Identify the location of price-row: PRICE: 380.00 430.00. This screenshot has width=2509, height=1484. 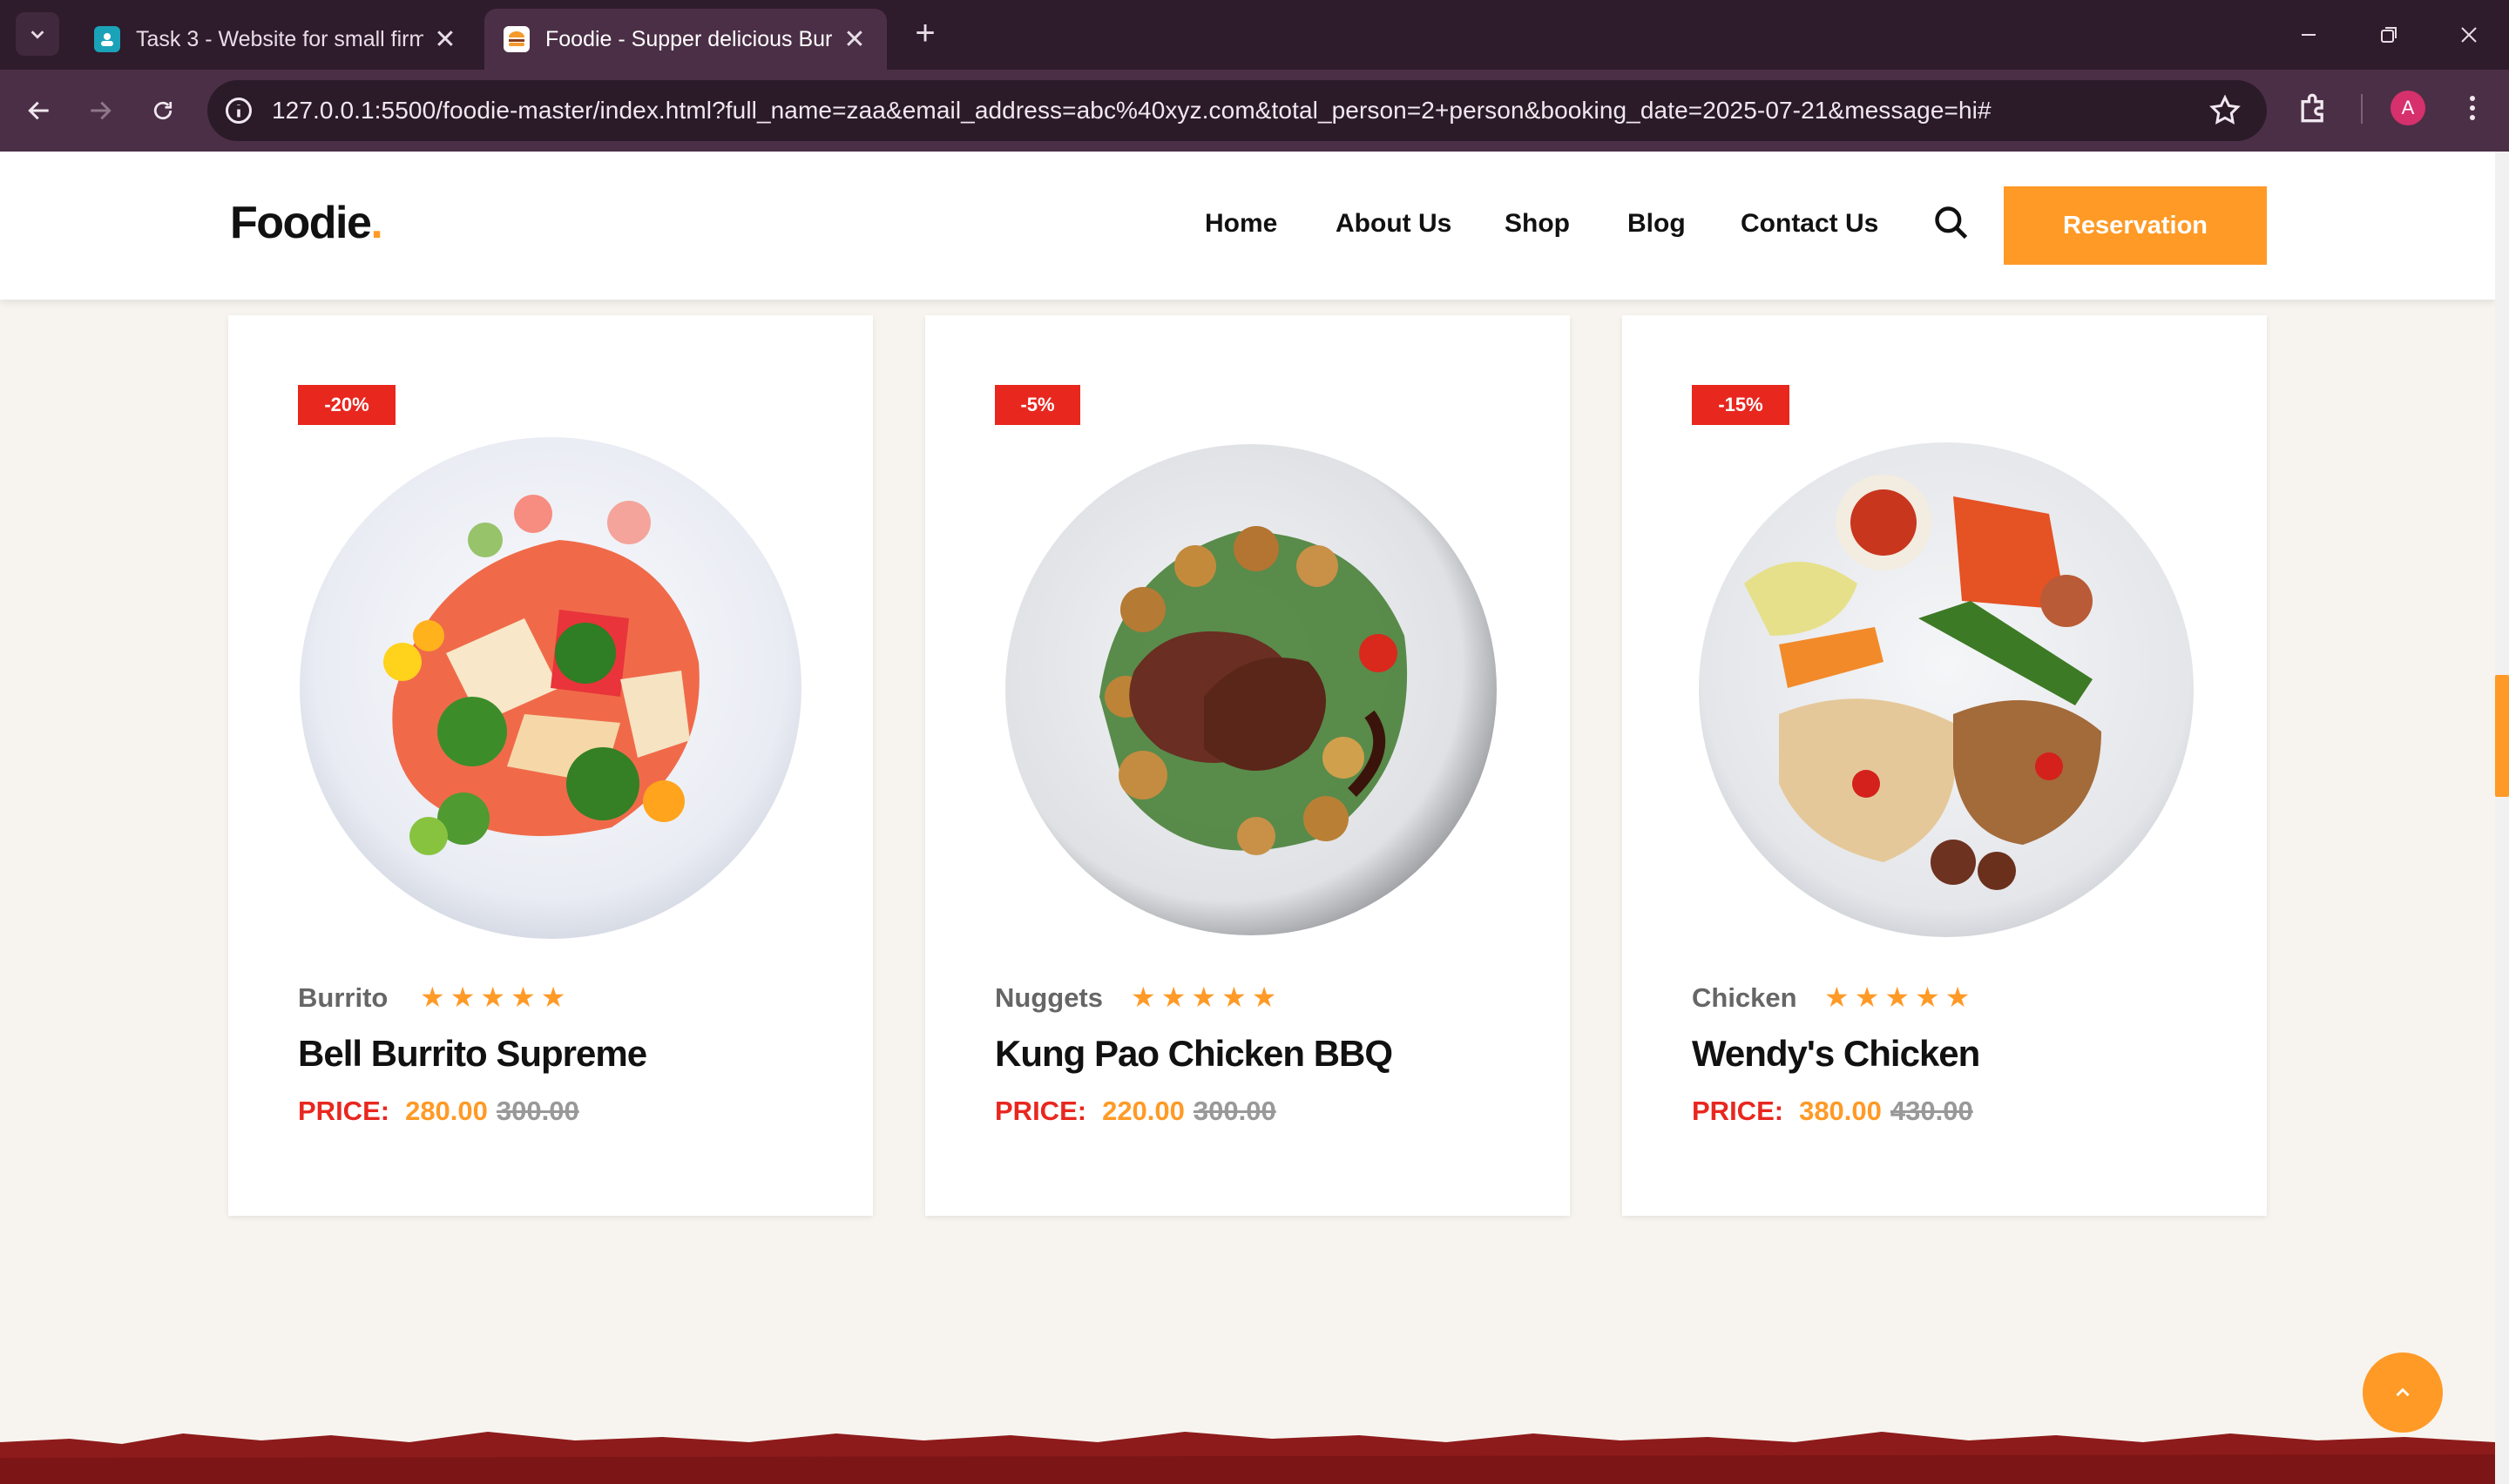
(1832, 1111).